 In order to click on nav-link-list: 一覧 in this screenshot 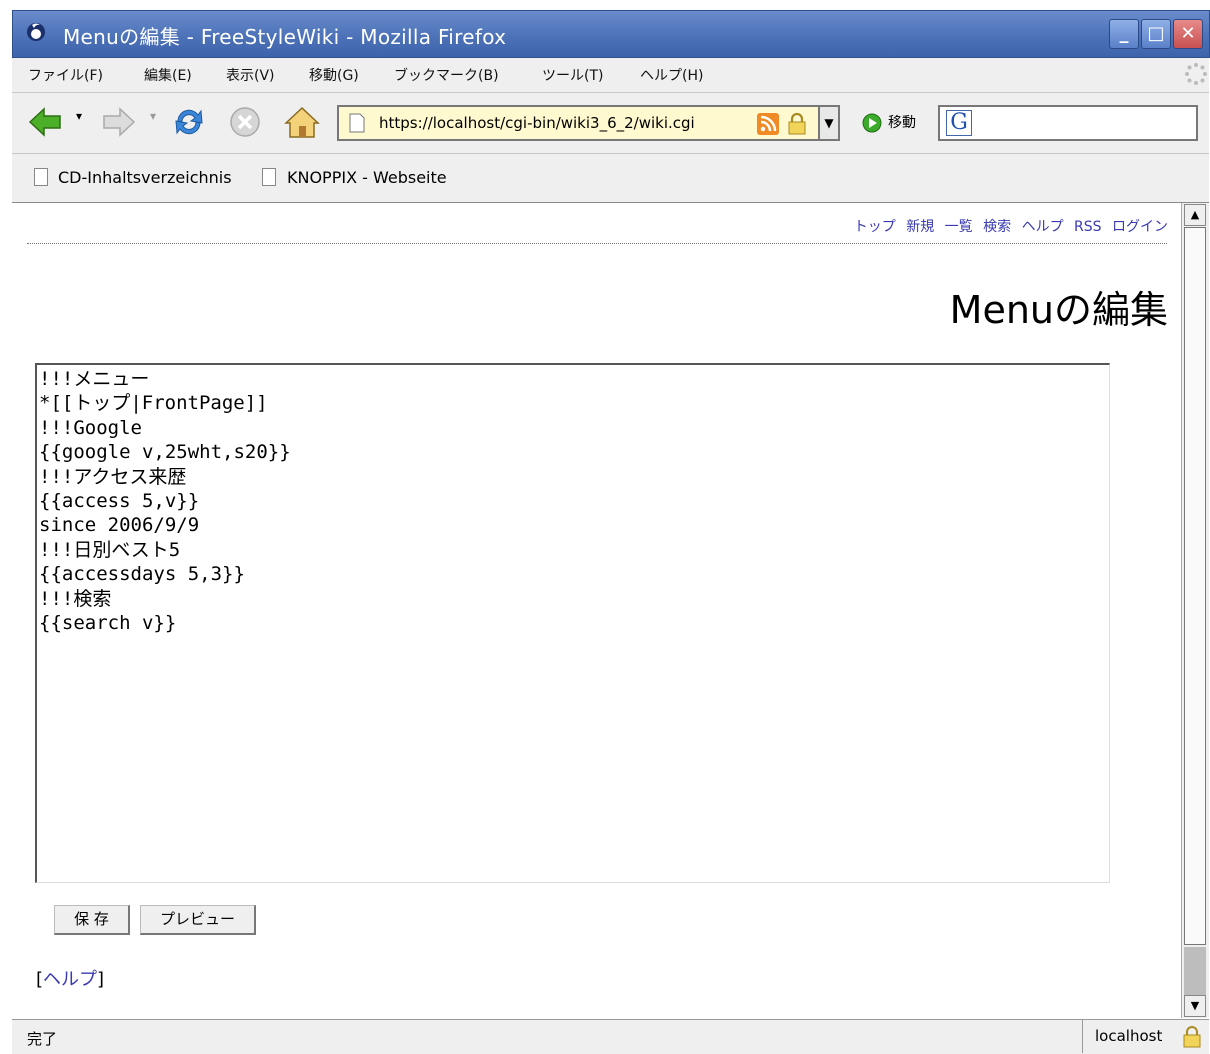, I will do `click(959, 227)`.